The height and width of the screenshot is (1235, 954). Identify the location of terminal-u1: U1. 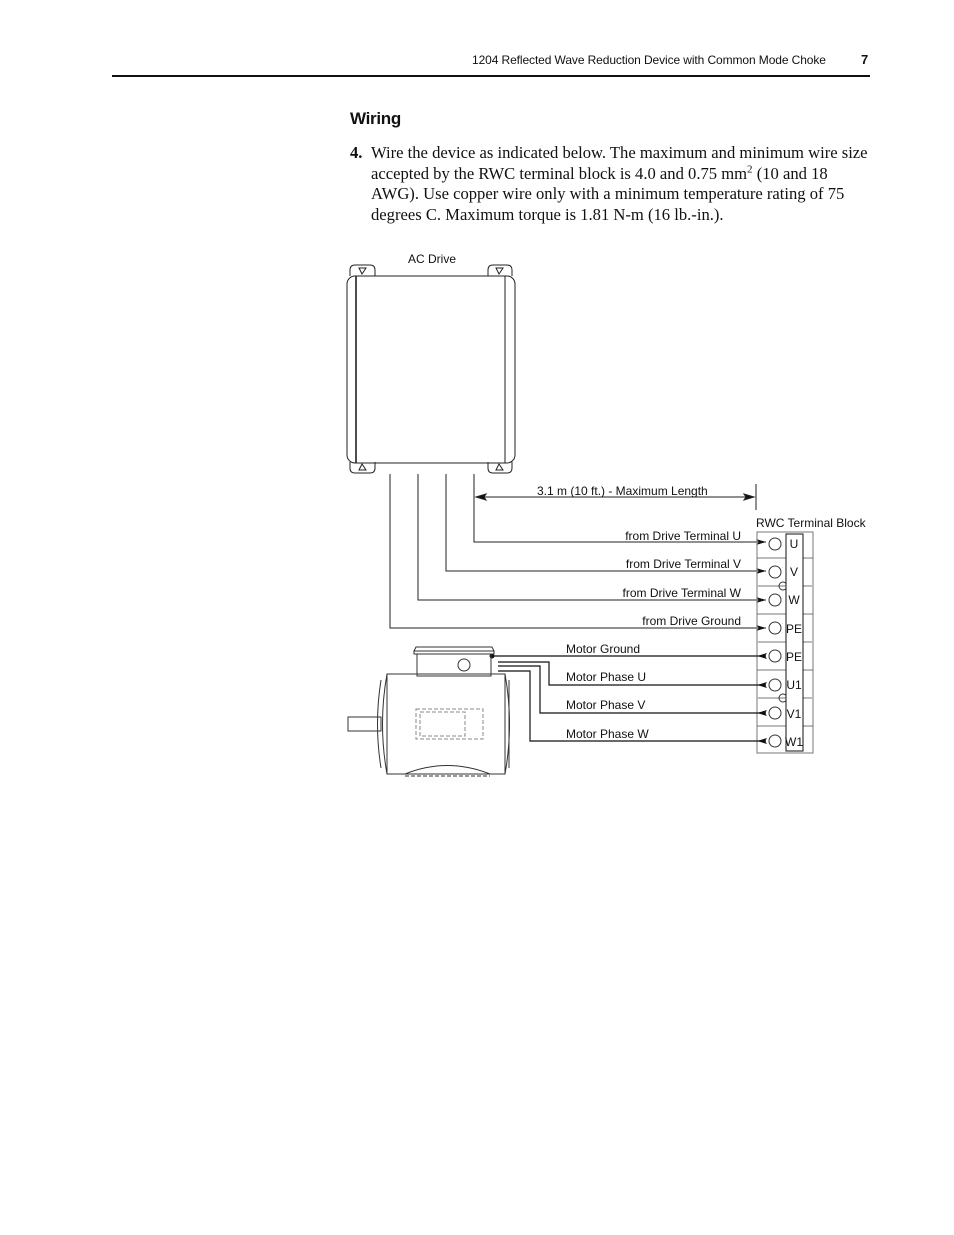
(794, 685).